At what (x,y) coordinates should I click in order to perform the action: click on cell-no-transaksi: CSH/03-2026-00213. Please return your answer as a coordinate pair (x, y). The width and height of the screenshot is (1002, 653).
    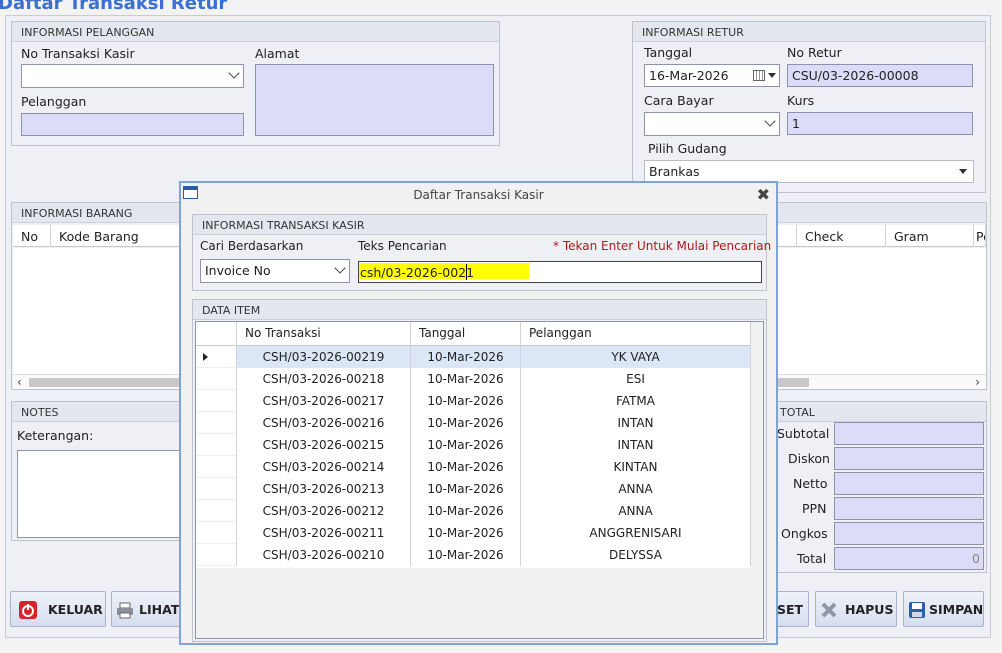
    Looking at the image, I should click on (324, 489).